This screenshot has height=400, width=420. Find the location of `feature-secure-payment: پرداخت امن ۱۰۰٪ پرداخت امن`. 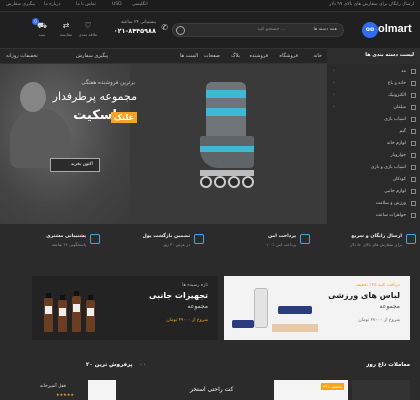

feature-secure-payment: پرداخت امن ۱۰۰٪ پرداخت امن is located at coordinates (260, 244).